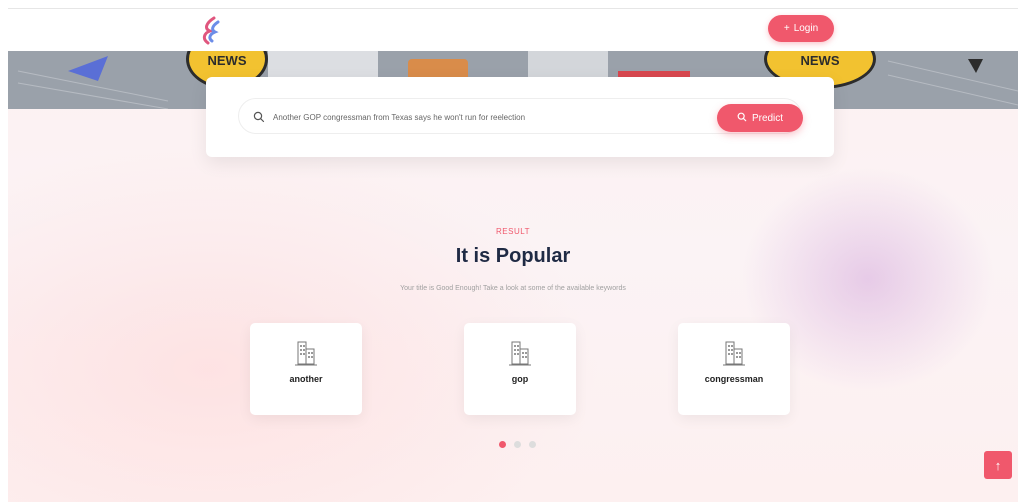  I want to click on search-input, so click(488, 117).